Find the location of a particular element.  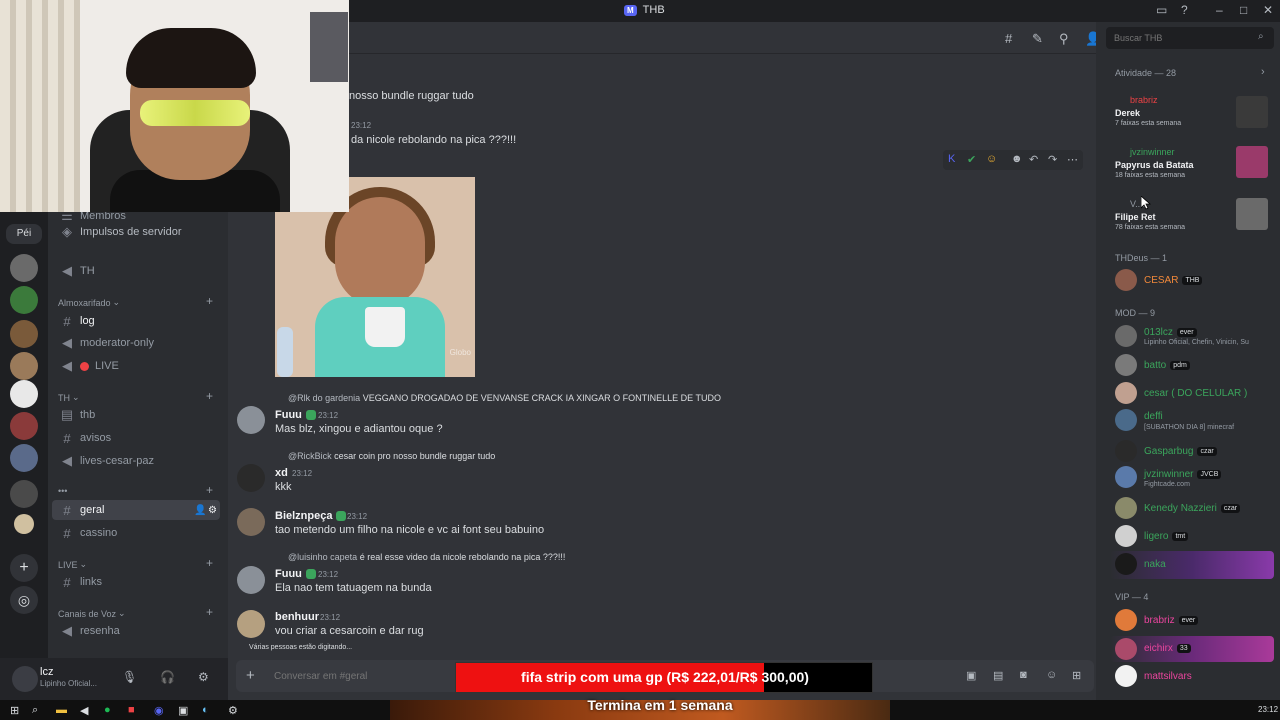

reply-icon: ↶ is located at coordinates (1033, 159).